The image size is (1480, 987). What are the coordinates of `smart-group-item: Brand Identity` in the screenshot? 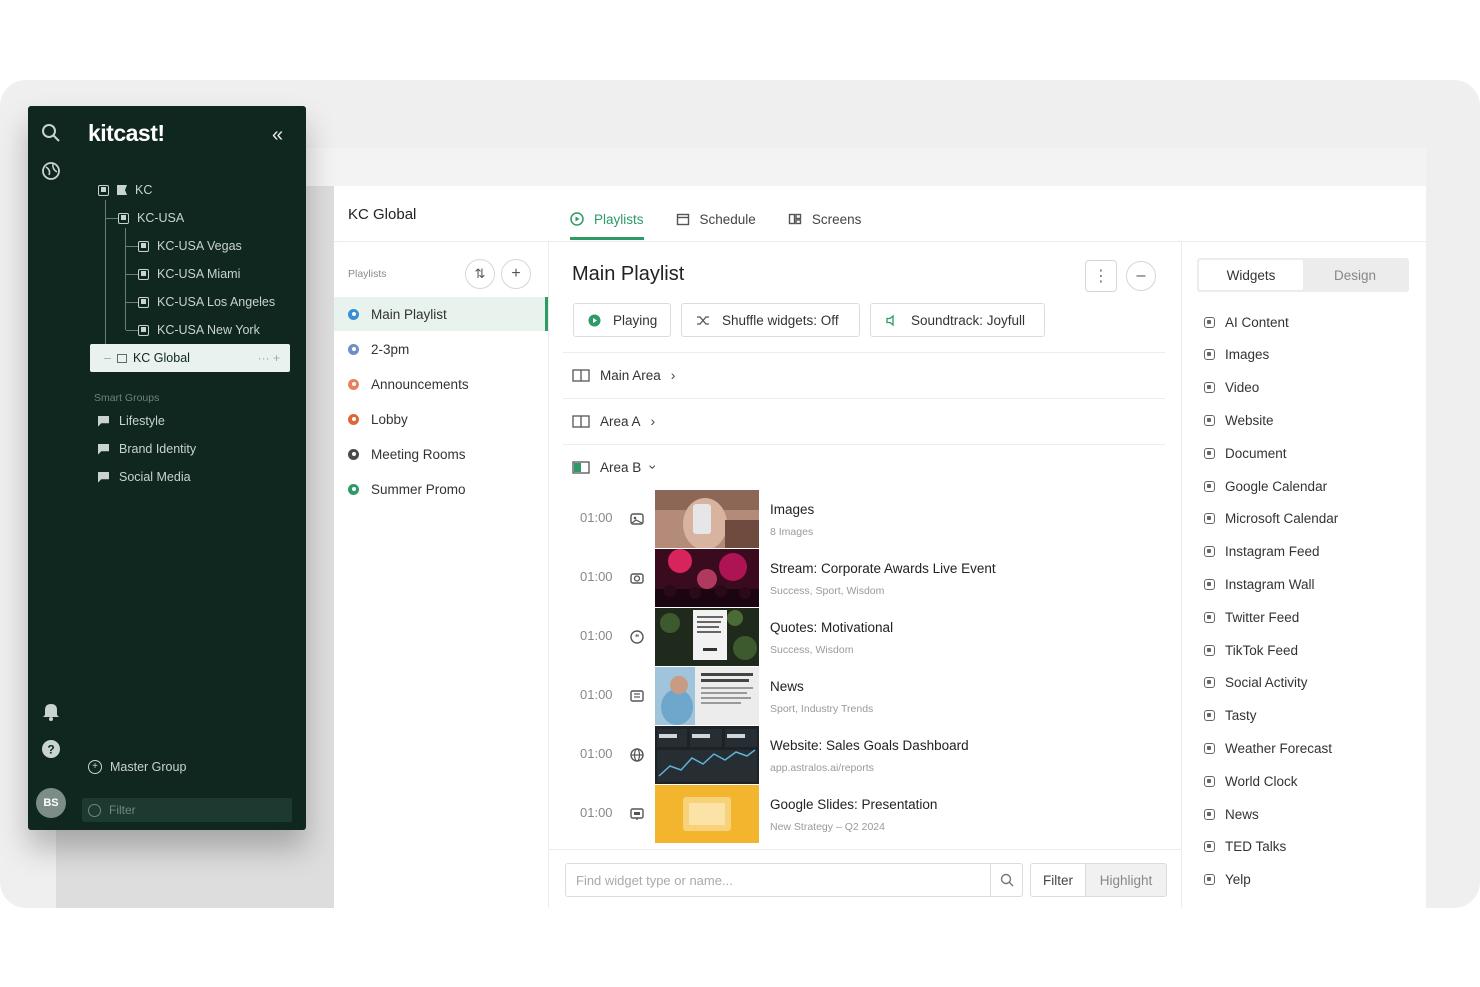 It's located at (147, 449).